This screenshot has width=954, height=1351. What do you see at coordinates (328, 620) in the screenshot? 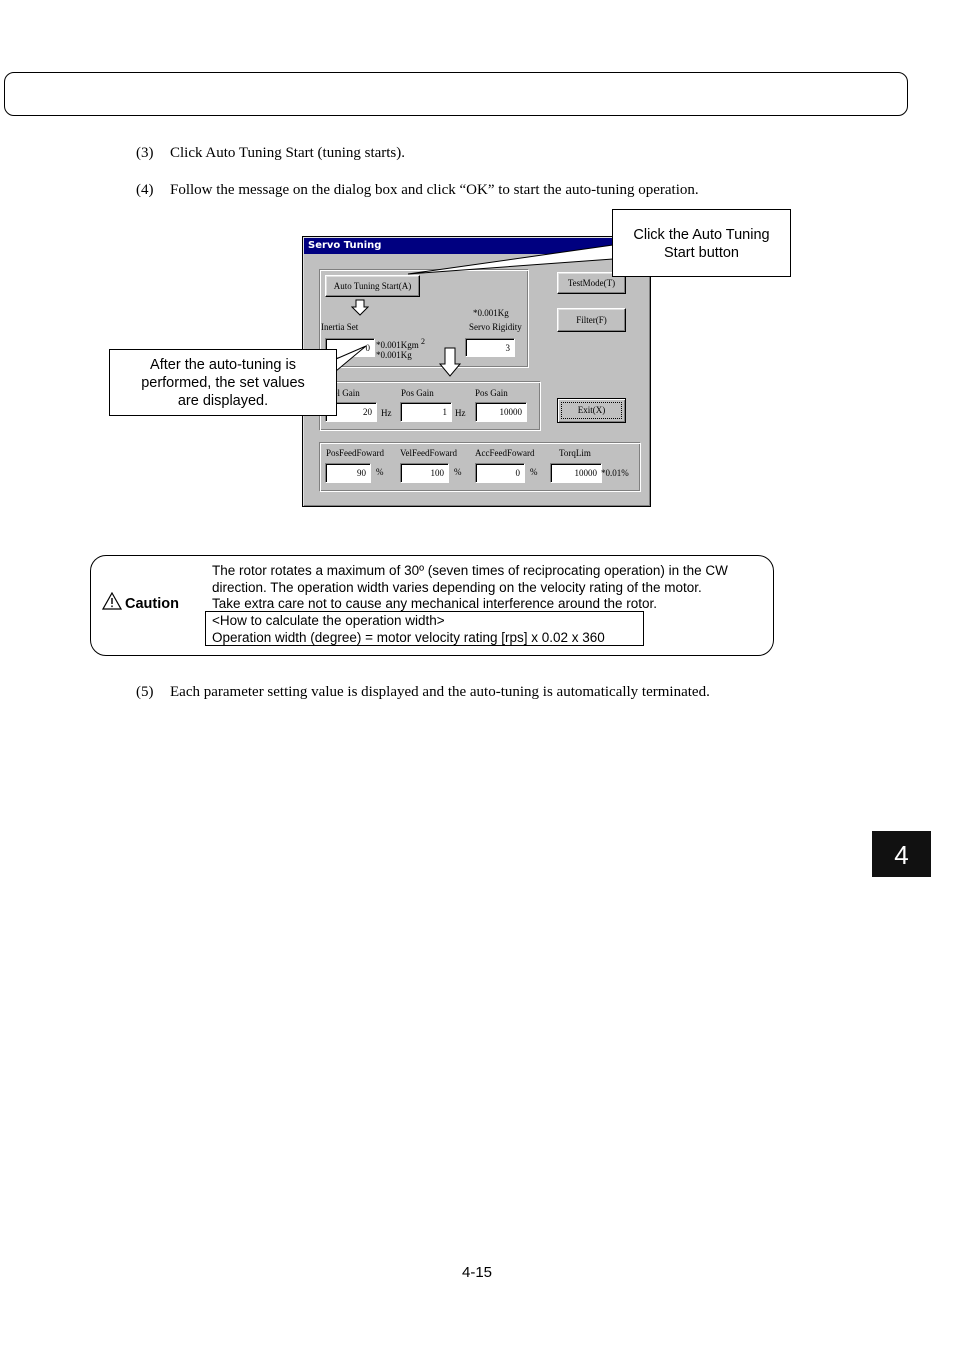
I see `calculation-heading: <How to calculate the operation width>` at bounding box center [328, 620].